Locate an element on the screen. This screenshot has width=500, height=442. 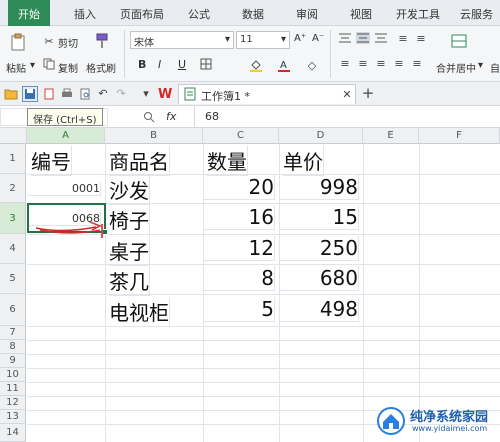
cell-c6: 5 is located at coordinates (239, 309).